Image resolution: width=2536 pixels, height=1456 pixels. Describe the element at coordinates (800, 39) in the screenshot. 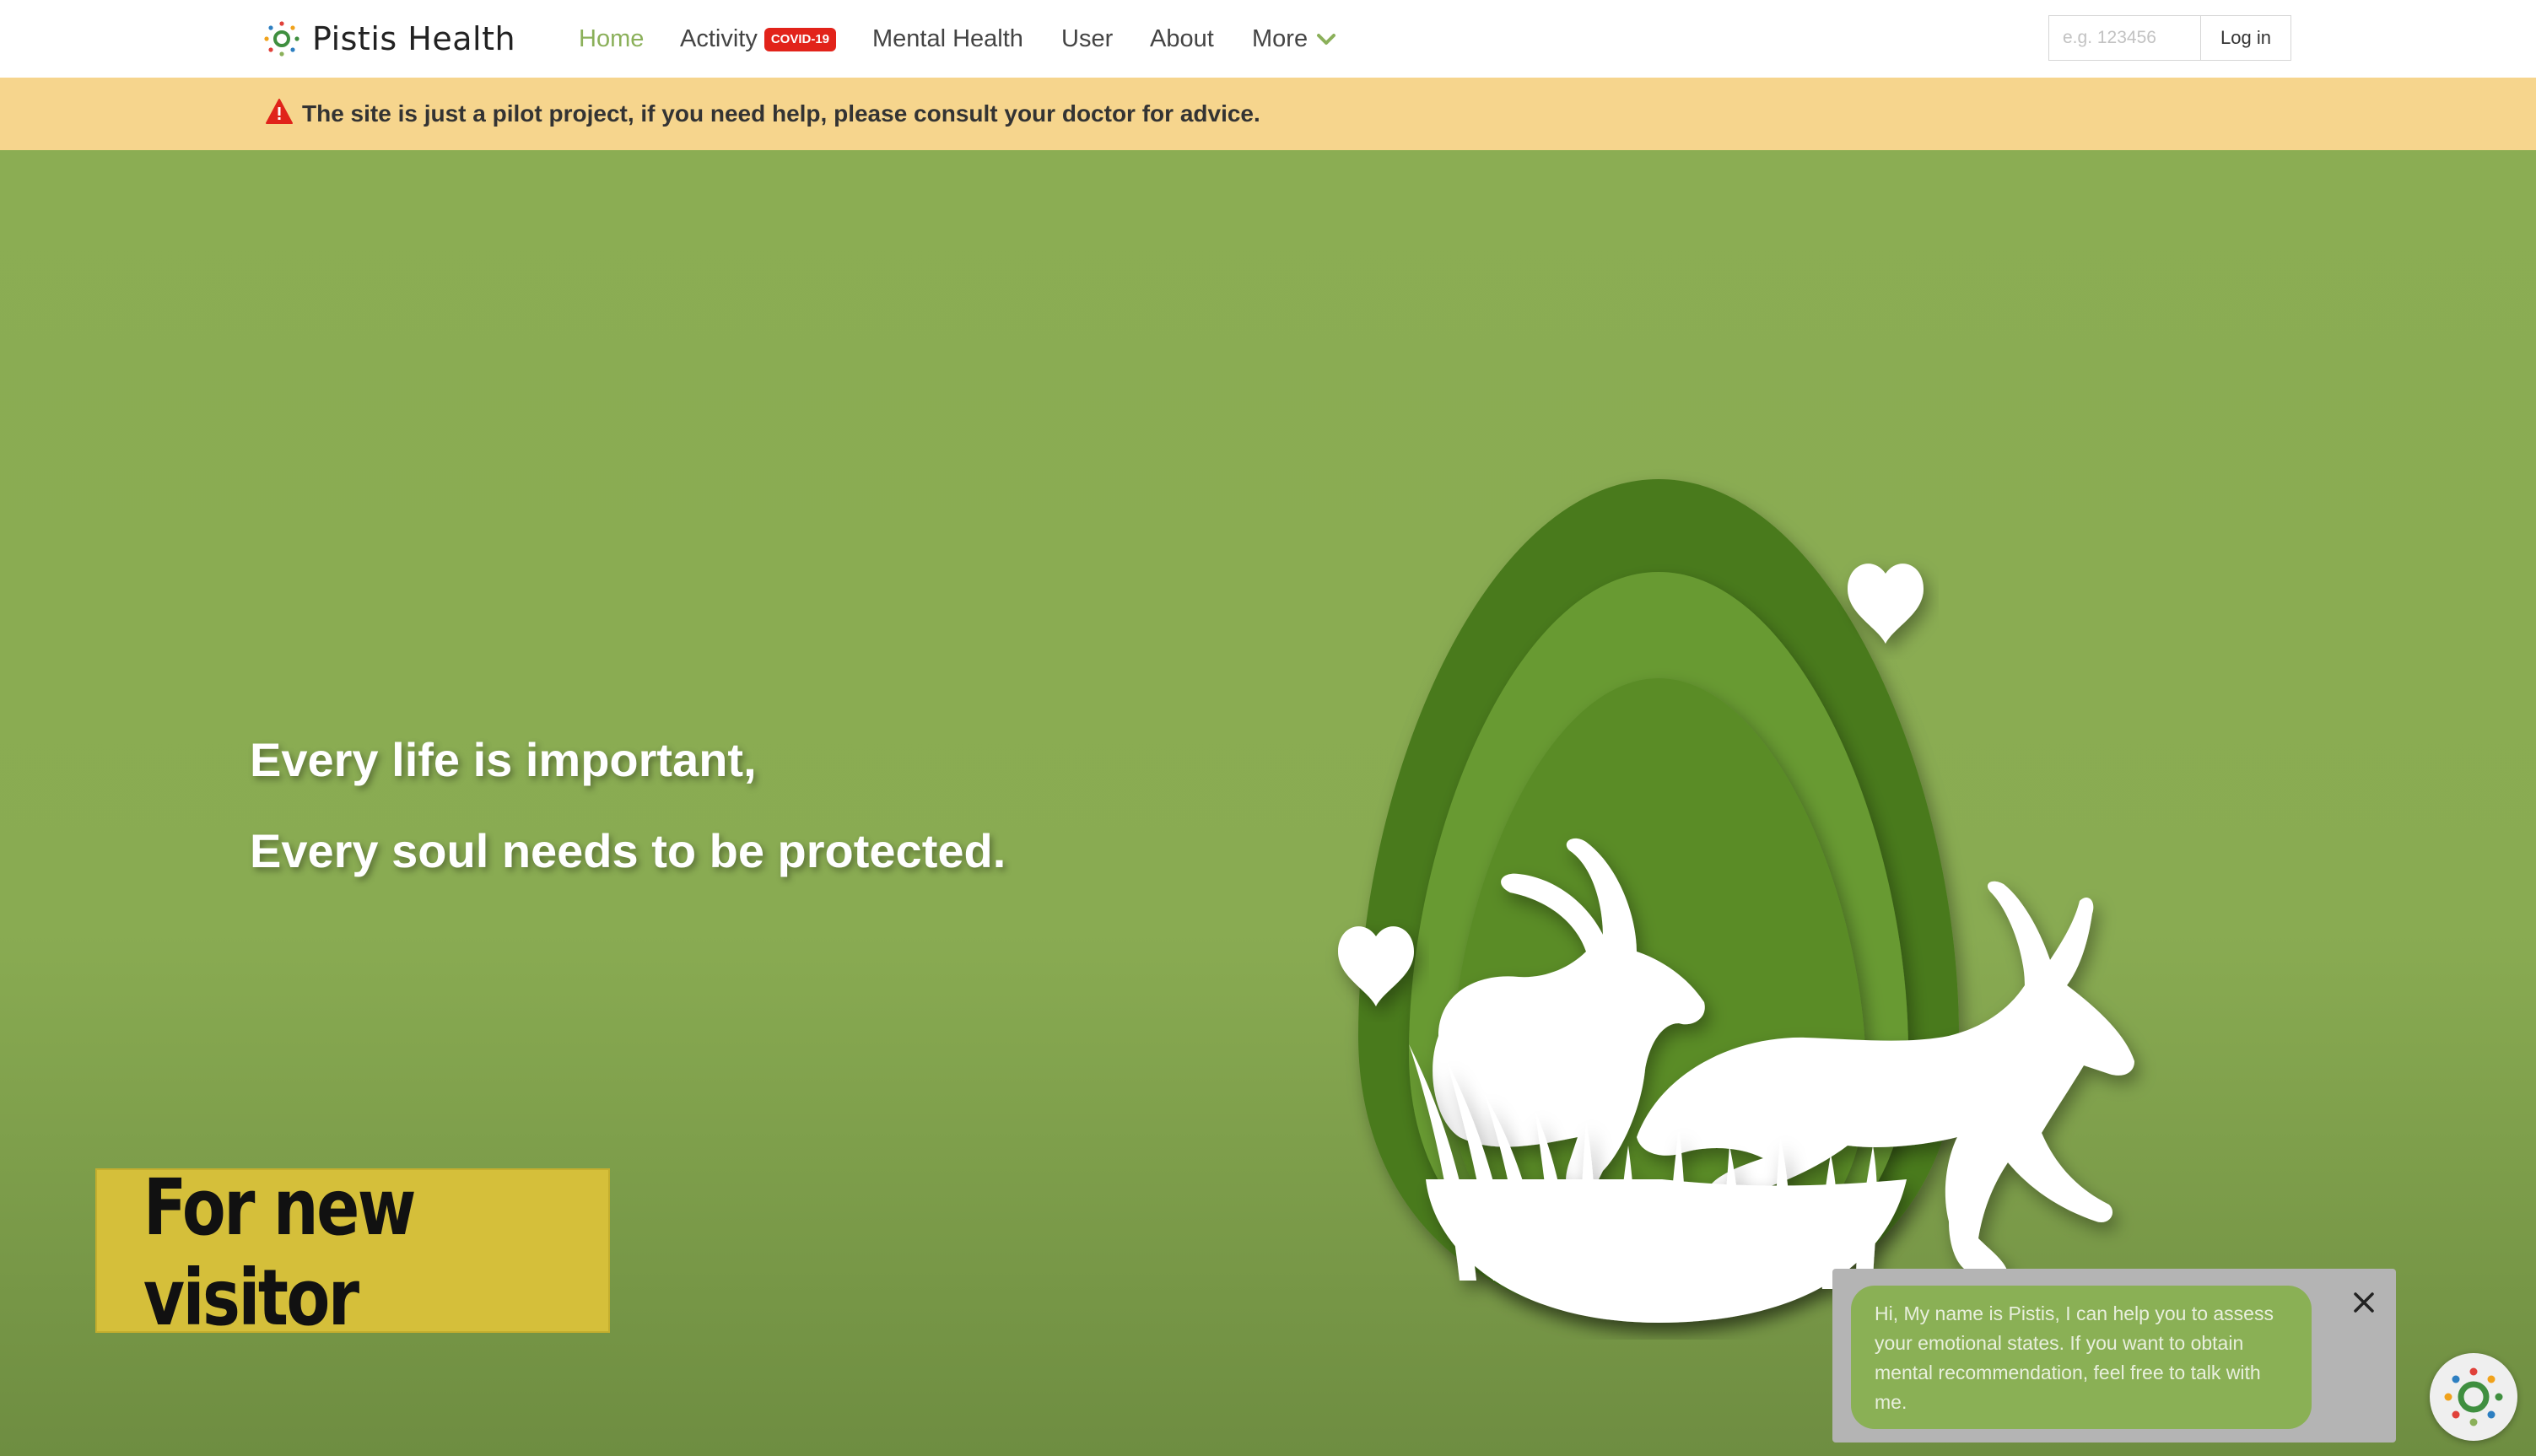

I see `covid-badge: COVID-19` at that location.